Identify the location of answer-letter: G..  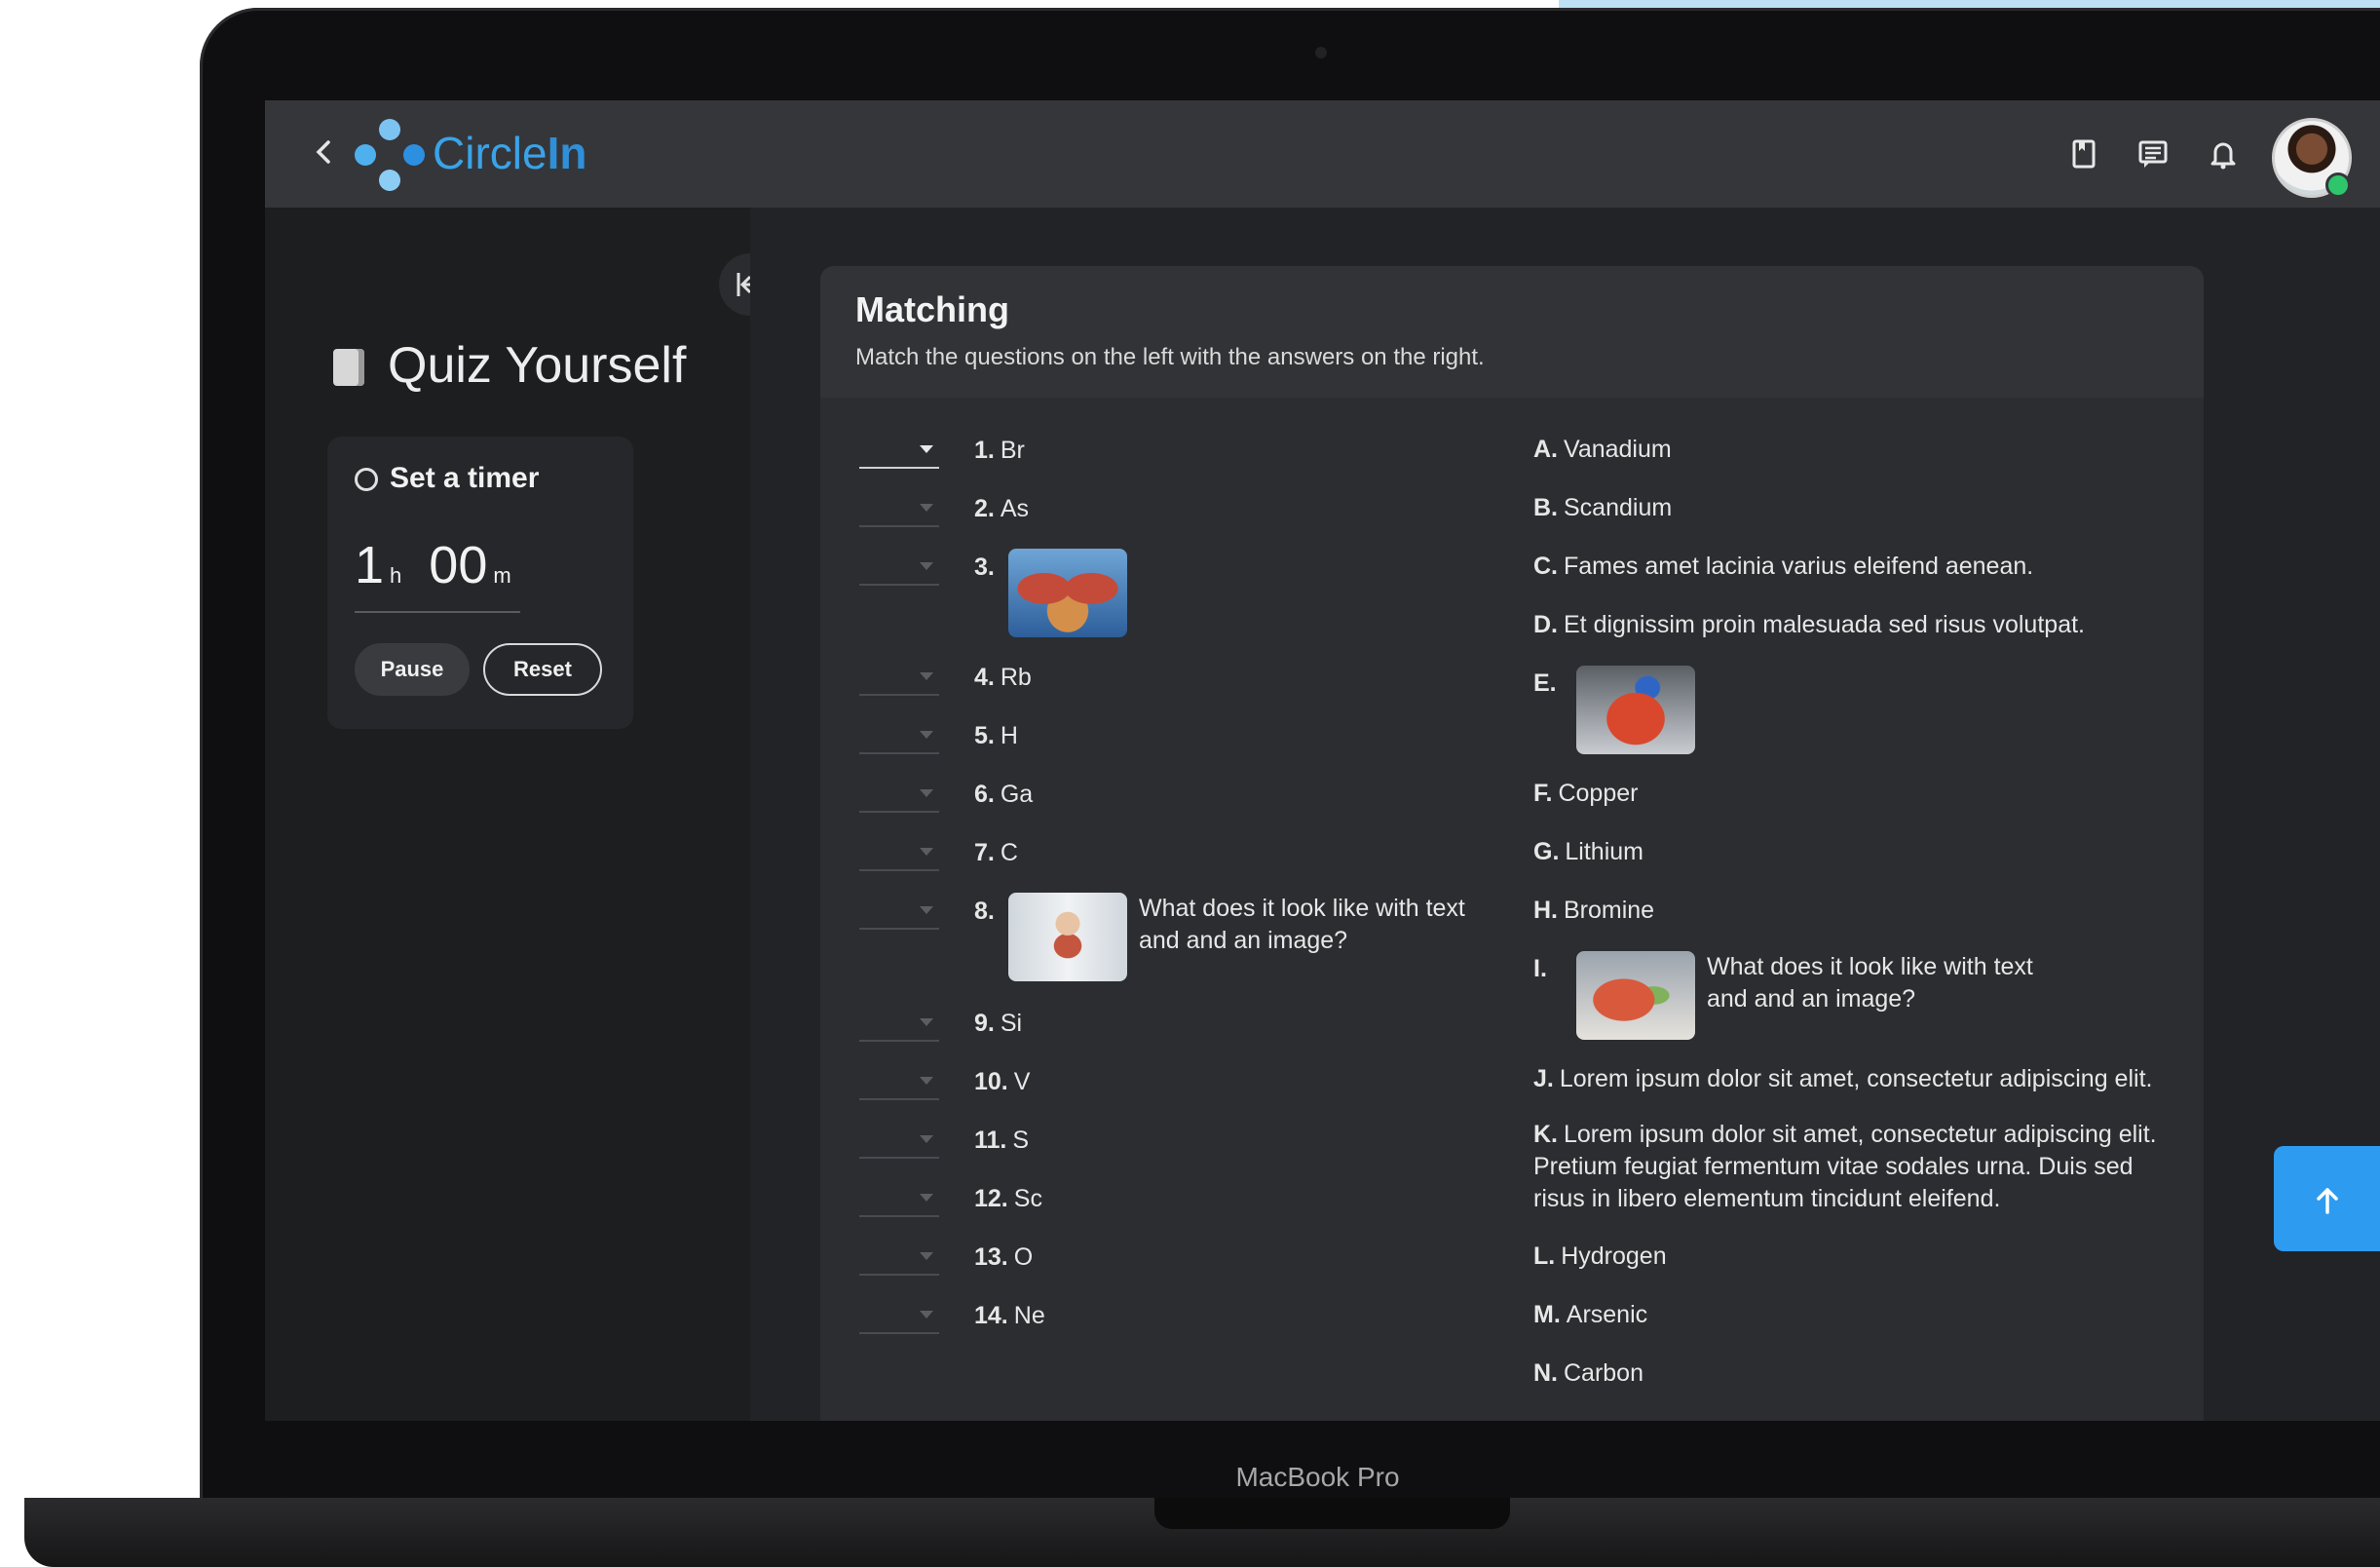
(1546, 851).